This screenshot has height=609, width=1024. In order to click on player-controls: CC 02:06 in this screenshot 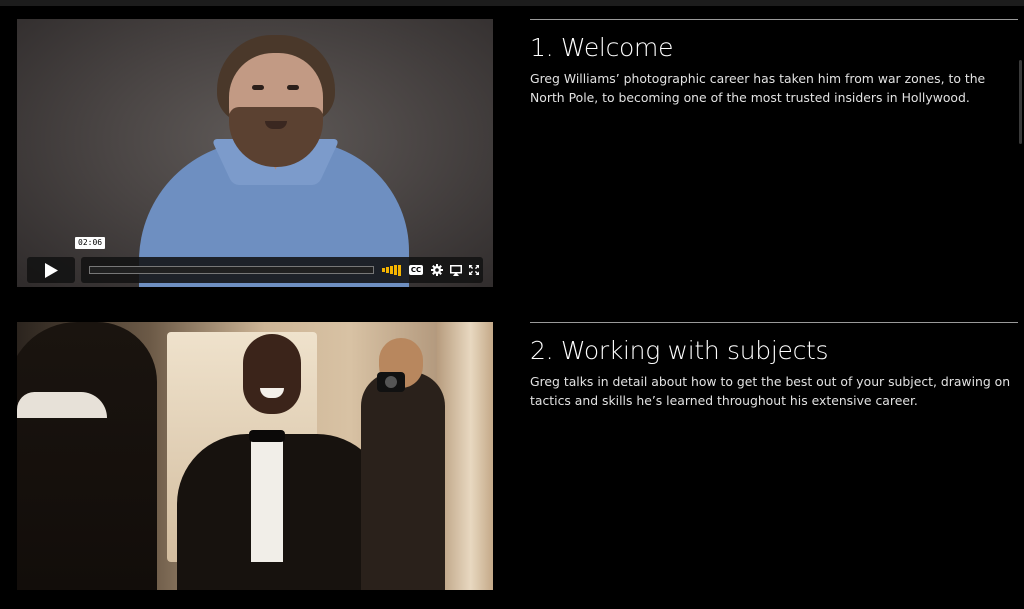, I will do `click(255, 262)`.